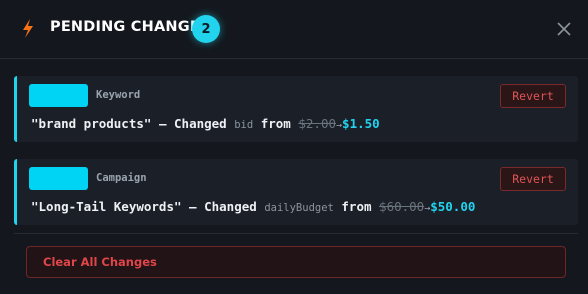  Describe the element at coordinates (118, 95) in the screenshot. I see `change-type-label: Keyword` at that location.